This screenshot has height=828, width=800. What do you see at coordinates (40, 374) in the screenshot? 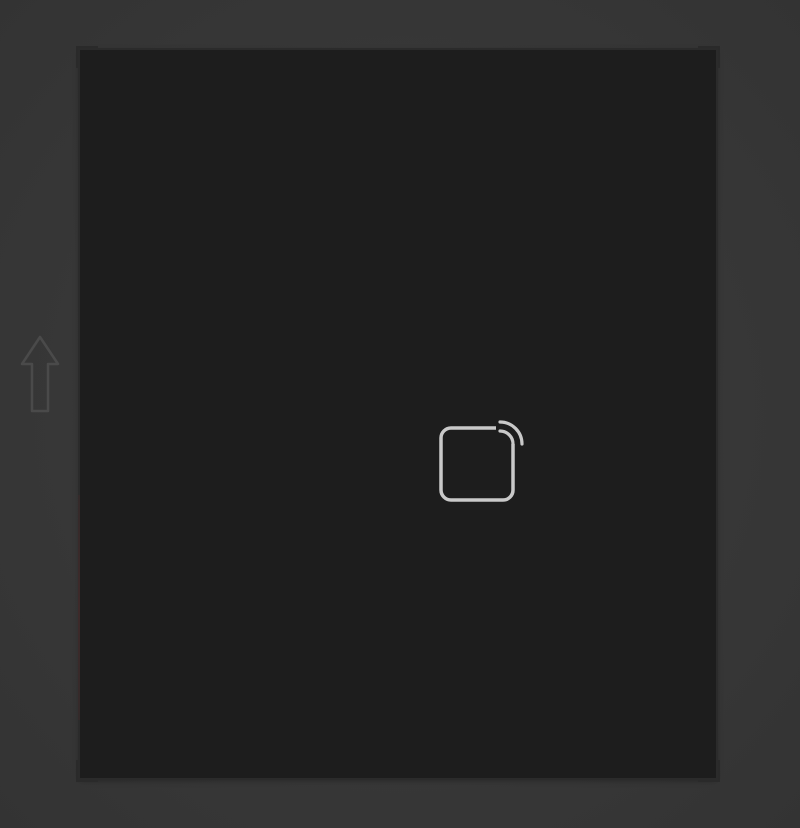
I see `up-arrow-icon` at bounding box center [40, 374].